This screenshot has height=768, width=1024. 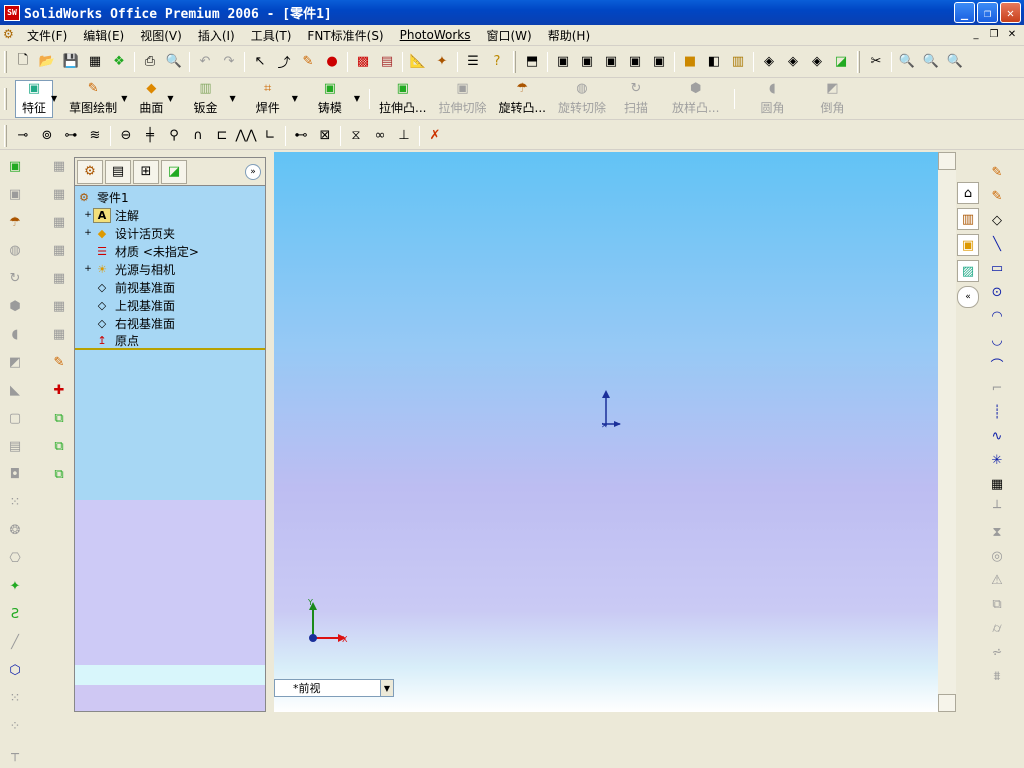 I want to click on pattern-sketch-icon: ⩩, so click(x=997, y=676).